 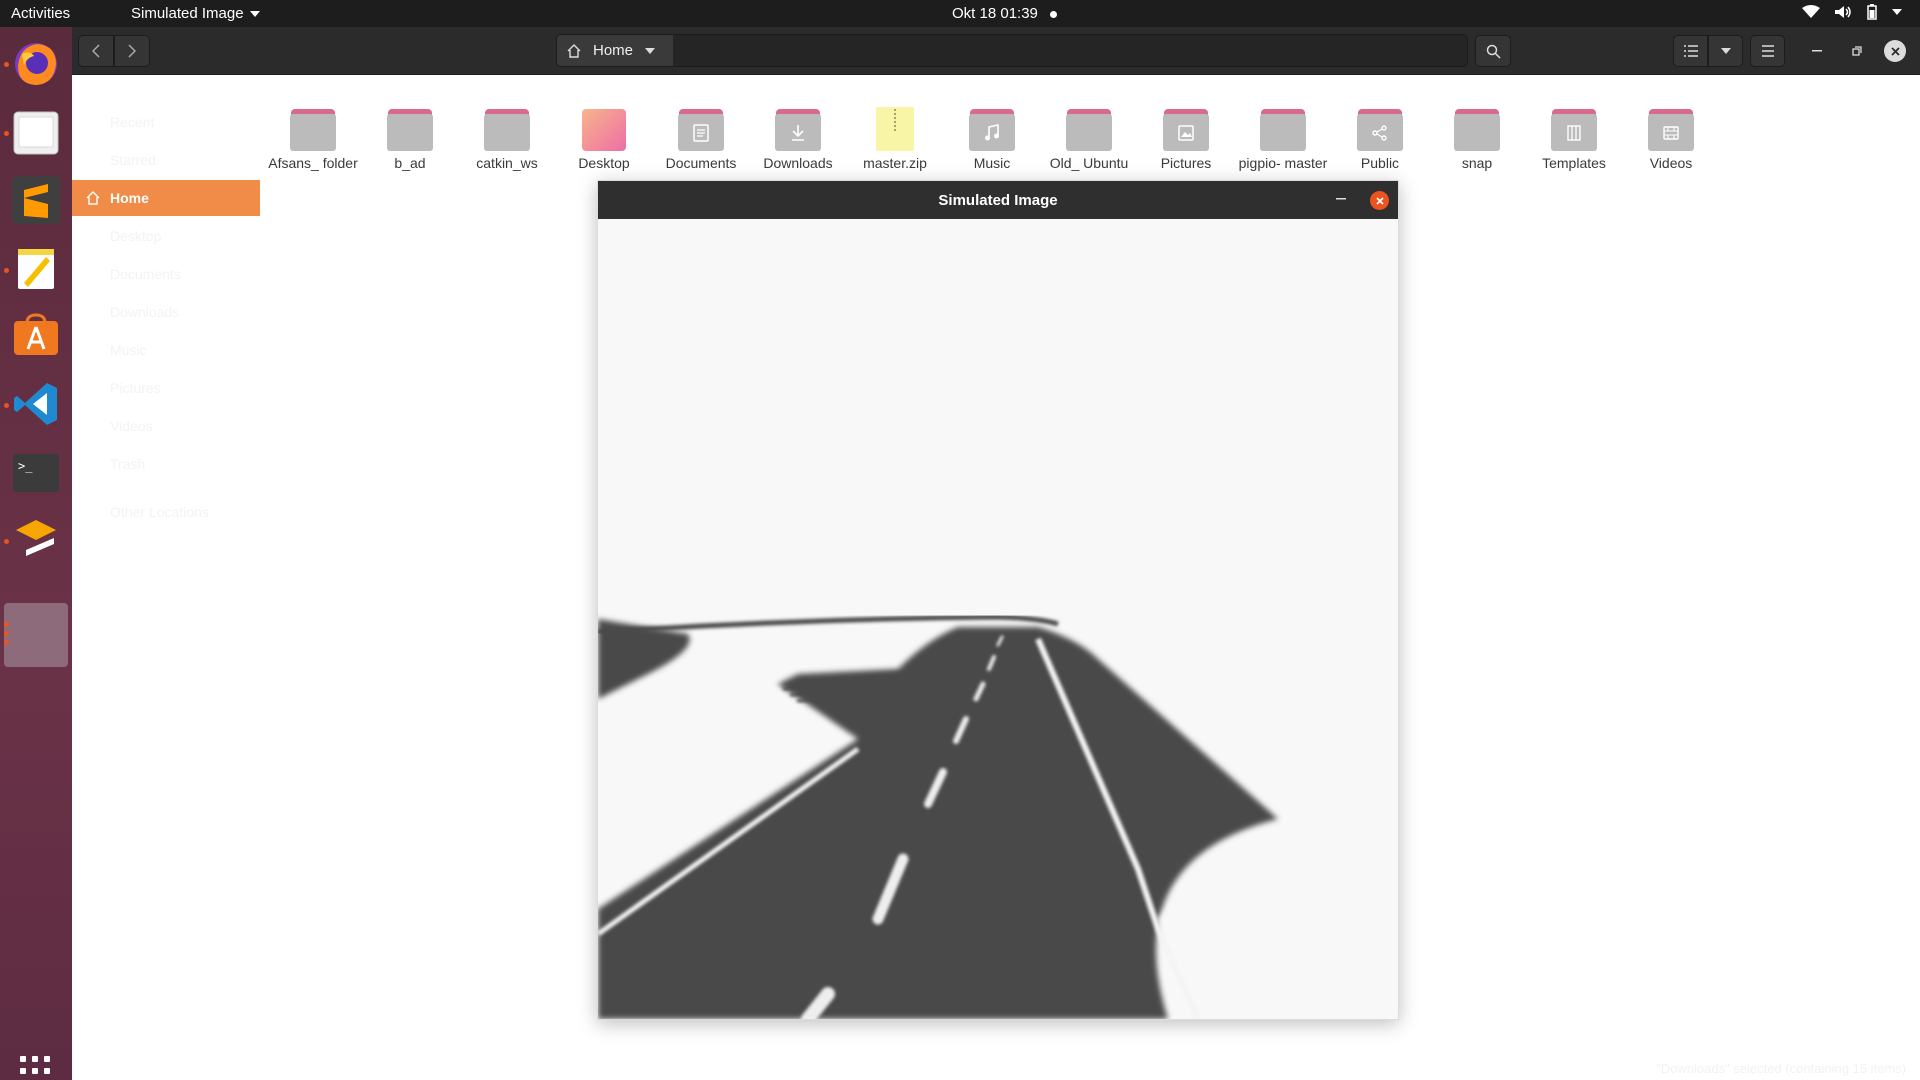 I want to click on breadcrumb-home: Home, so click(x=615, y=50).